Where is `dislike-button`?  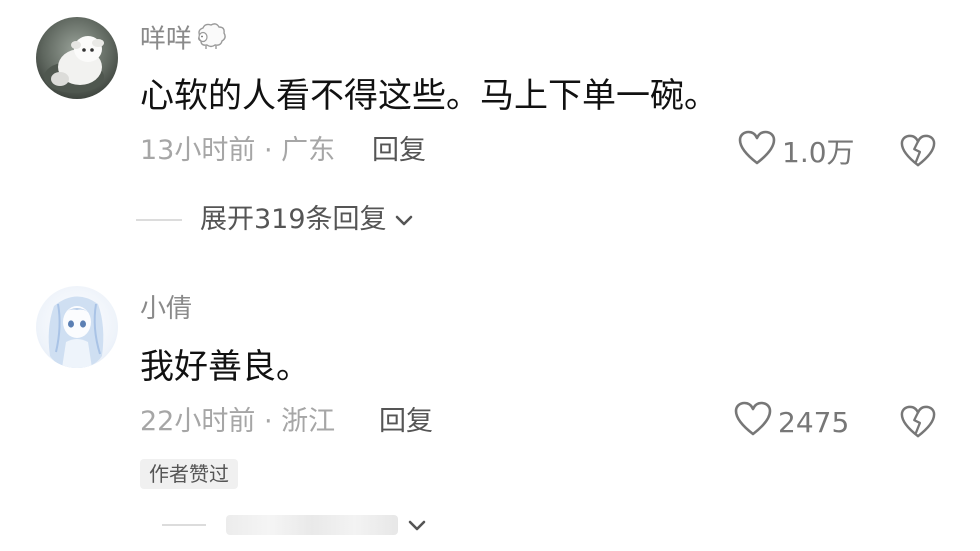
dislike-button is located at coordinates (918, 422).